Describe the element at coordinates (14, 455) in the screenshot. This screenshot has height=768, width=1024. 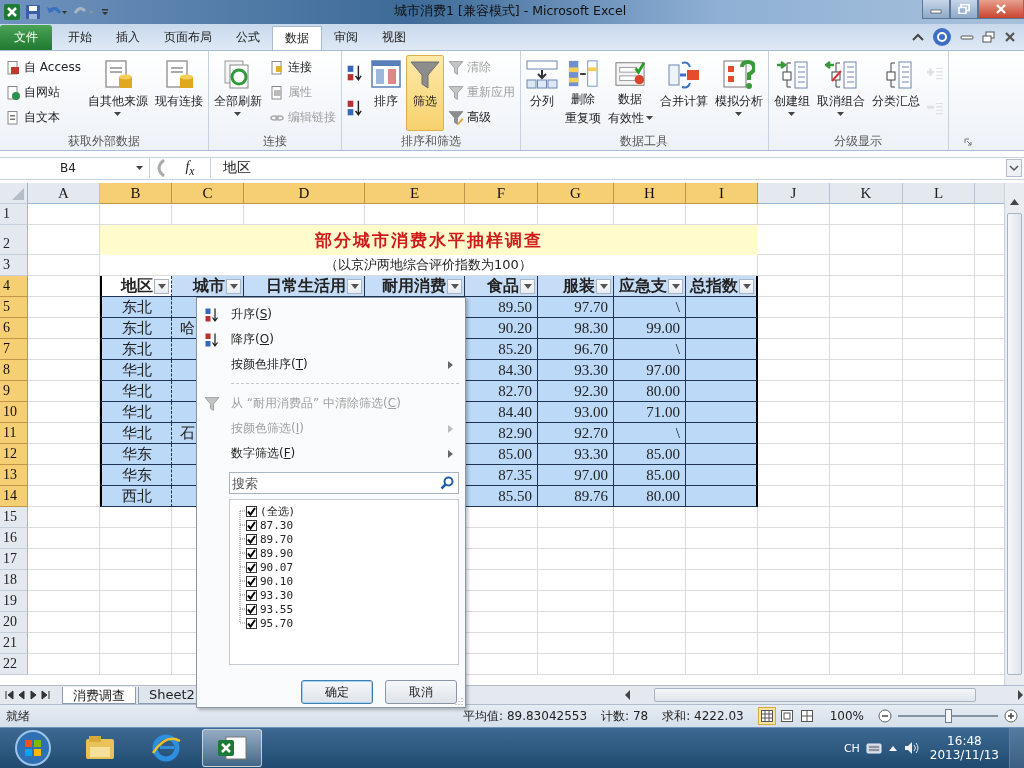
I see `row-header: 12` at that location.